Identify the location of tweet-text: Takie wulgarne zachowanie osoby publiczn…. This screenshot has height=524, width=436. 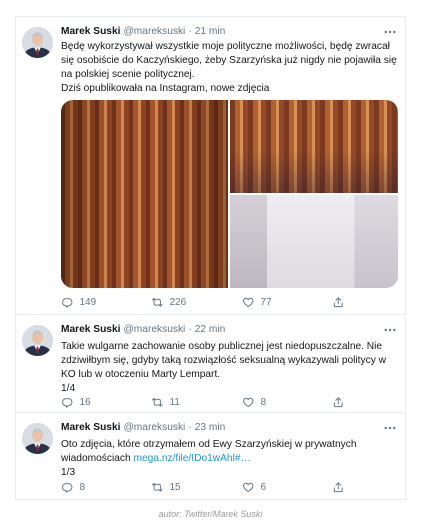
(223, 368).